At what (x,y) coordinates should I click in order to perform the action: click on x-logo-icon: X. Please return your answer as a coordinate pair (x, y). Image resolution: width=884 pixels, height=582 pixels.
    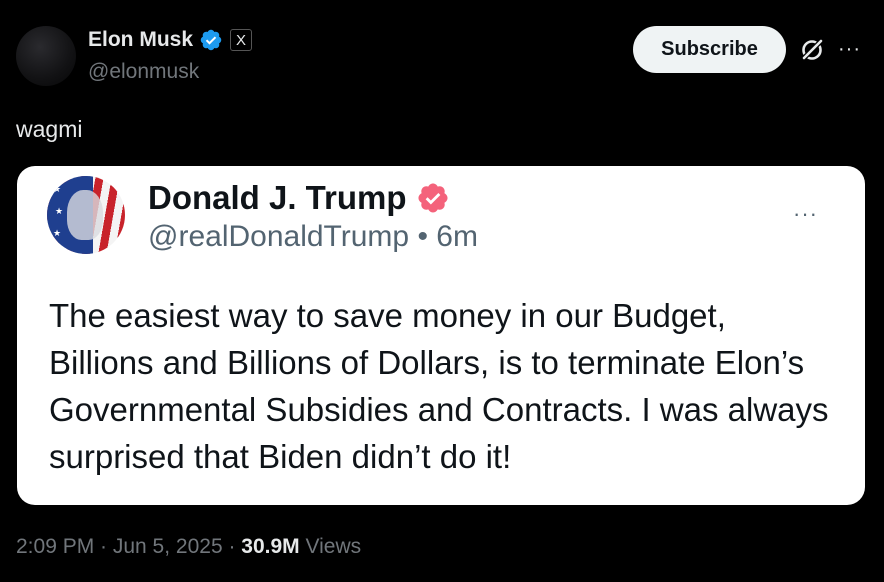
    Looking at the image, I should click on (241, 40).